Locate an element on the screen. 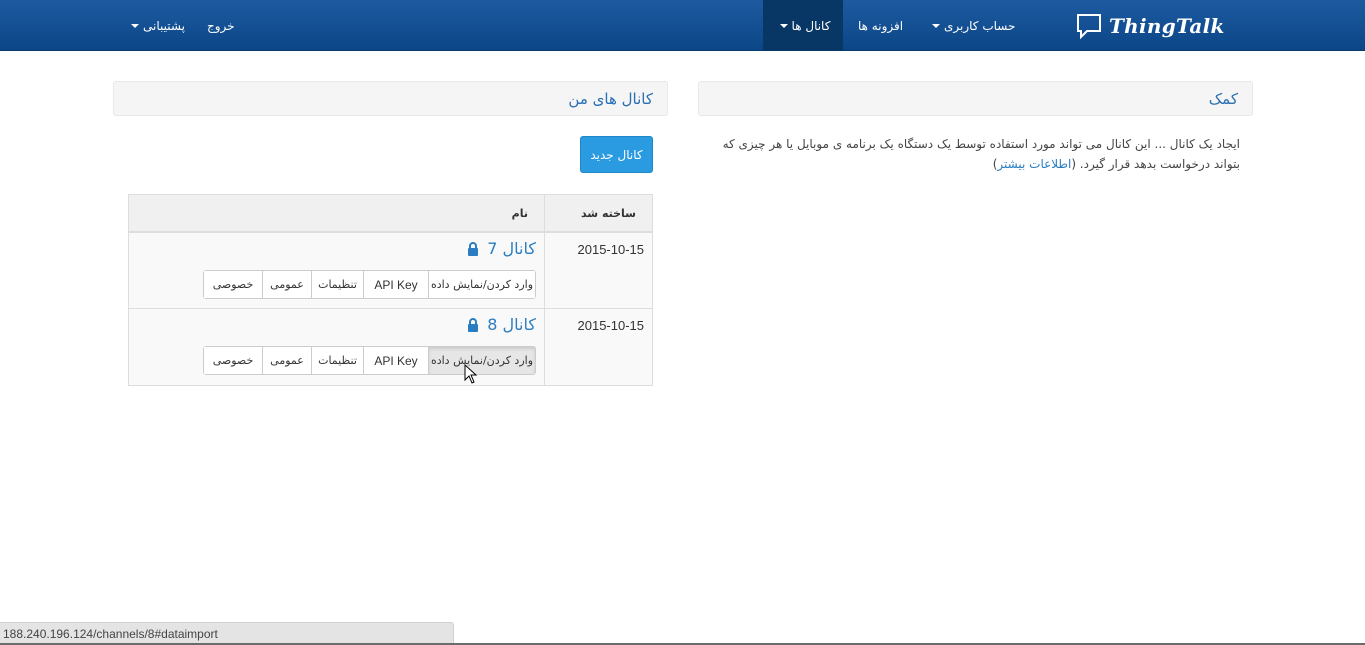 Image resolution: width=1365 pixels, height=645 pixels. channel-name: کانال 8 is located at coordinates (501, 324).